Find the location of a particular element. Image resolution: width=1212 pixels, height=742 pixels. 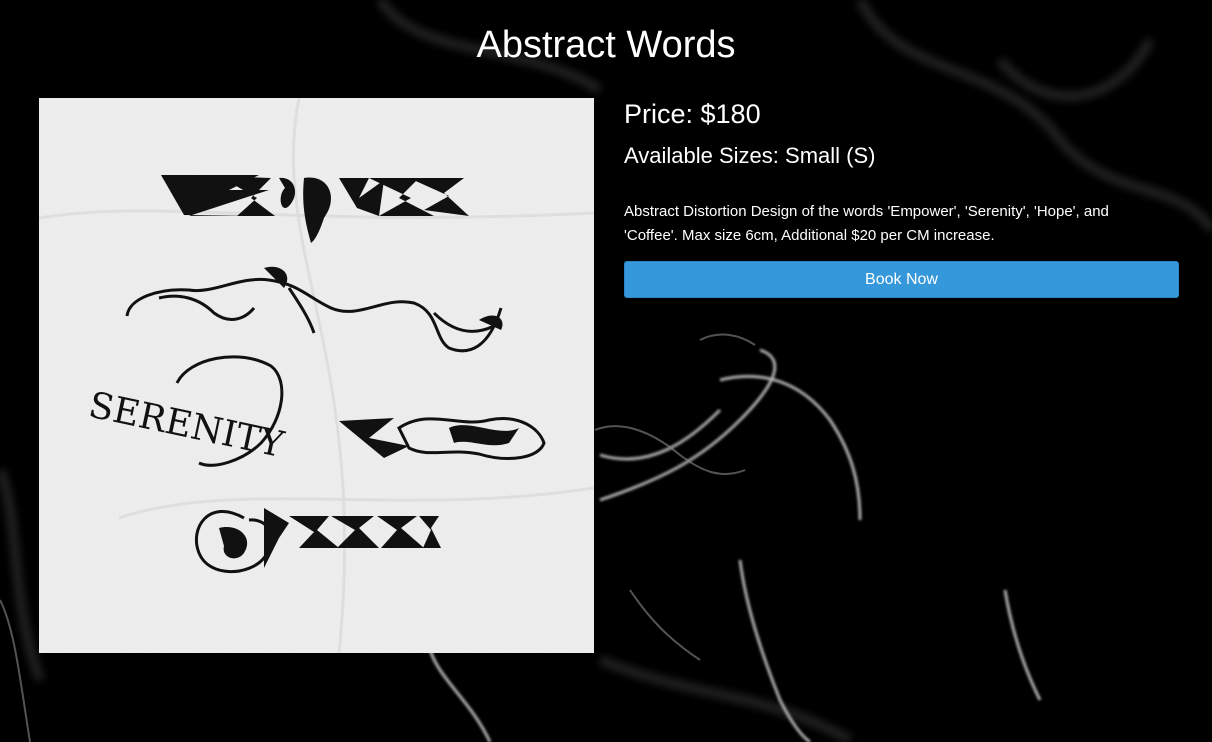

page-title: Abstract Words is located at coordinates (606, 45).